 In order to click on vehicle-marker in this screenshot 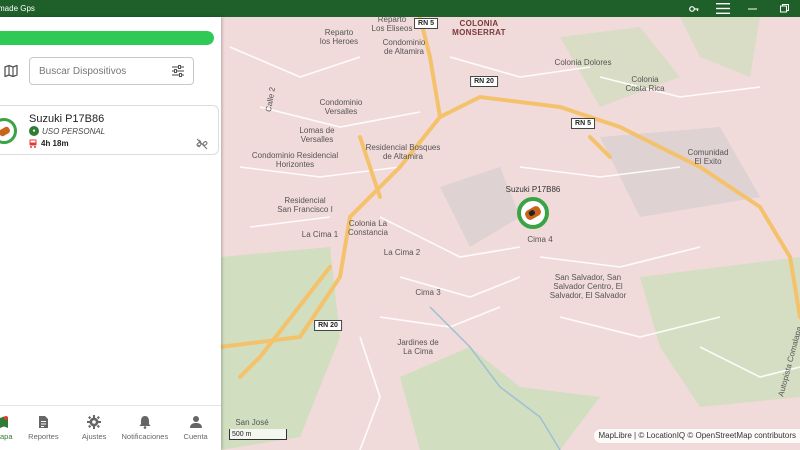, I will do `click(533, 213)`.